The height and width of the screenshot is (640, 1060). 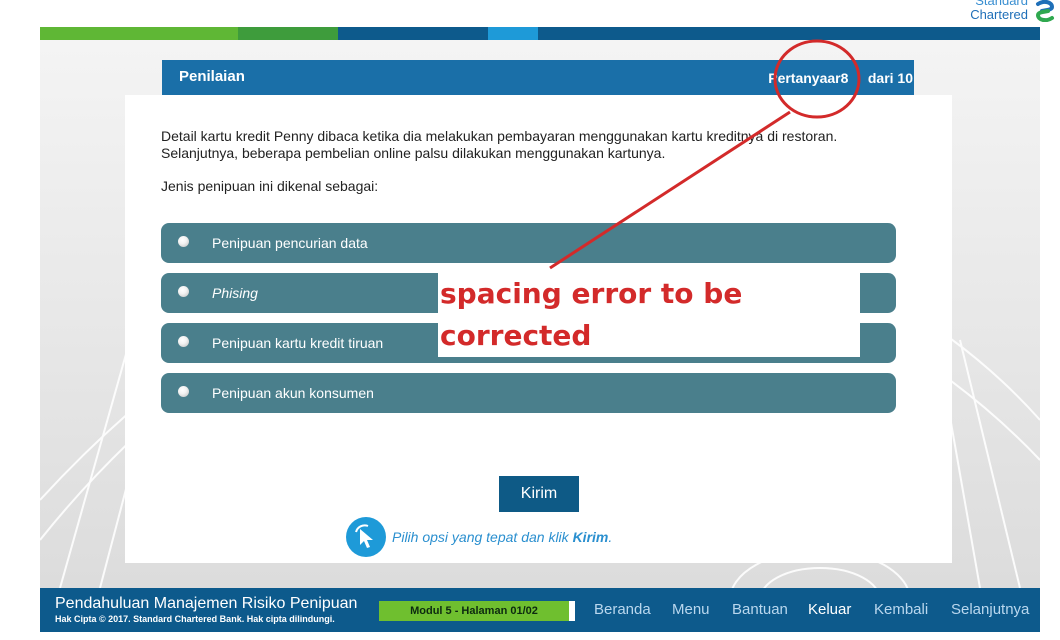 I want to click on brand-logo-text: Standard Chartered, so click(x=999, y=11).